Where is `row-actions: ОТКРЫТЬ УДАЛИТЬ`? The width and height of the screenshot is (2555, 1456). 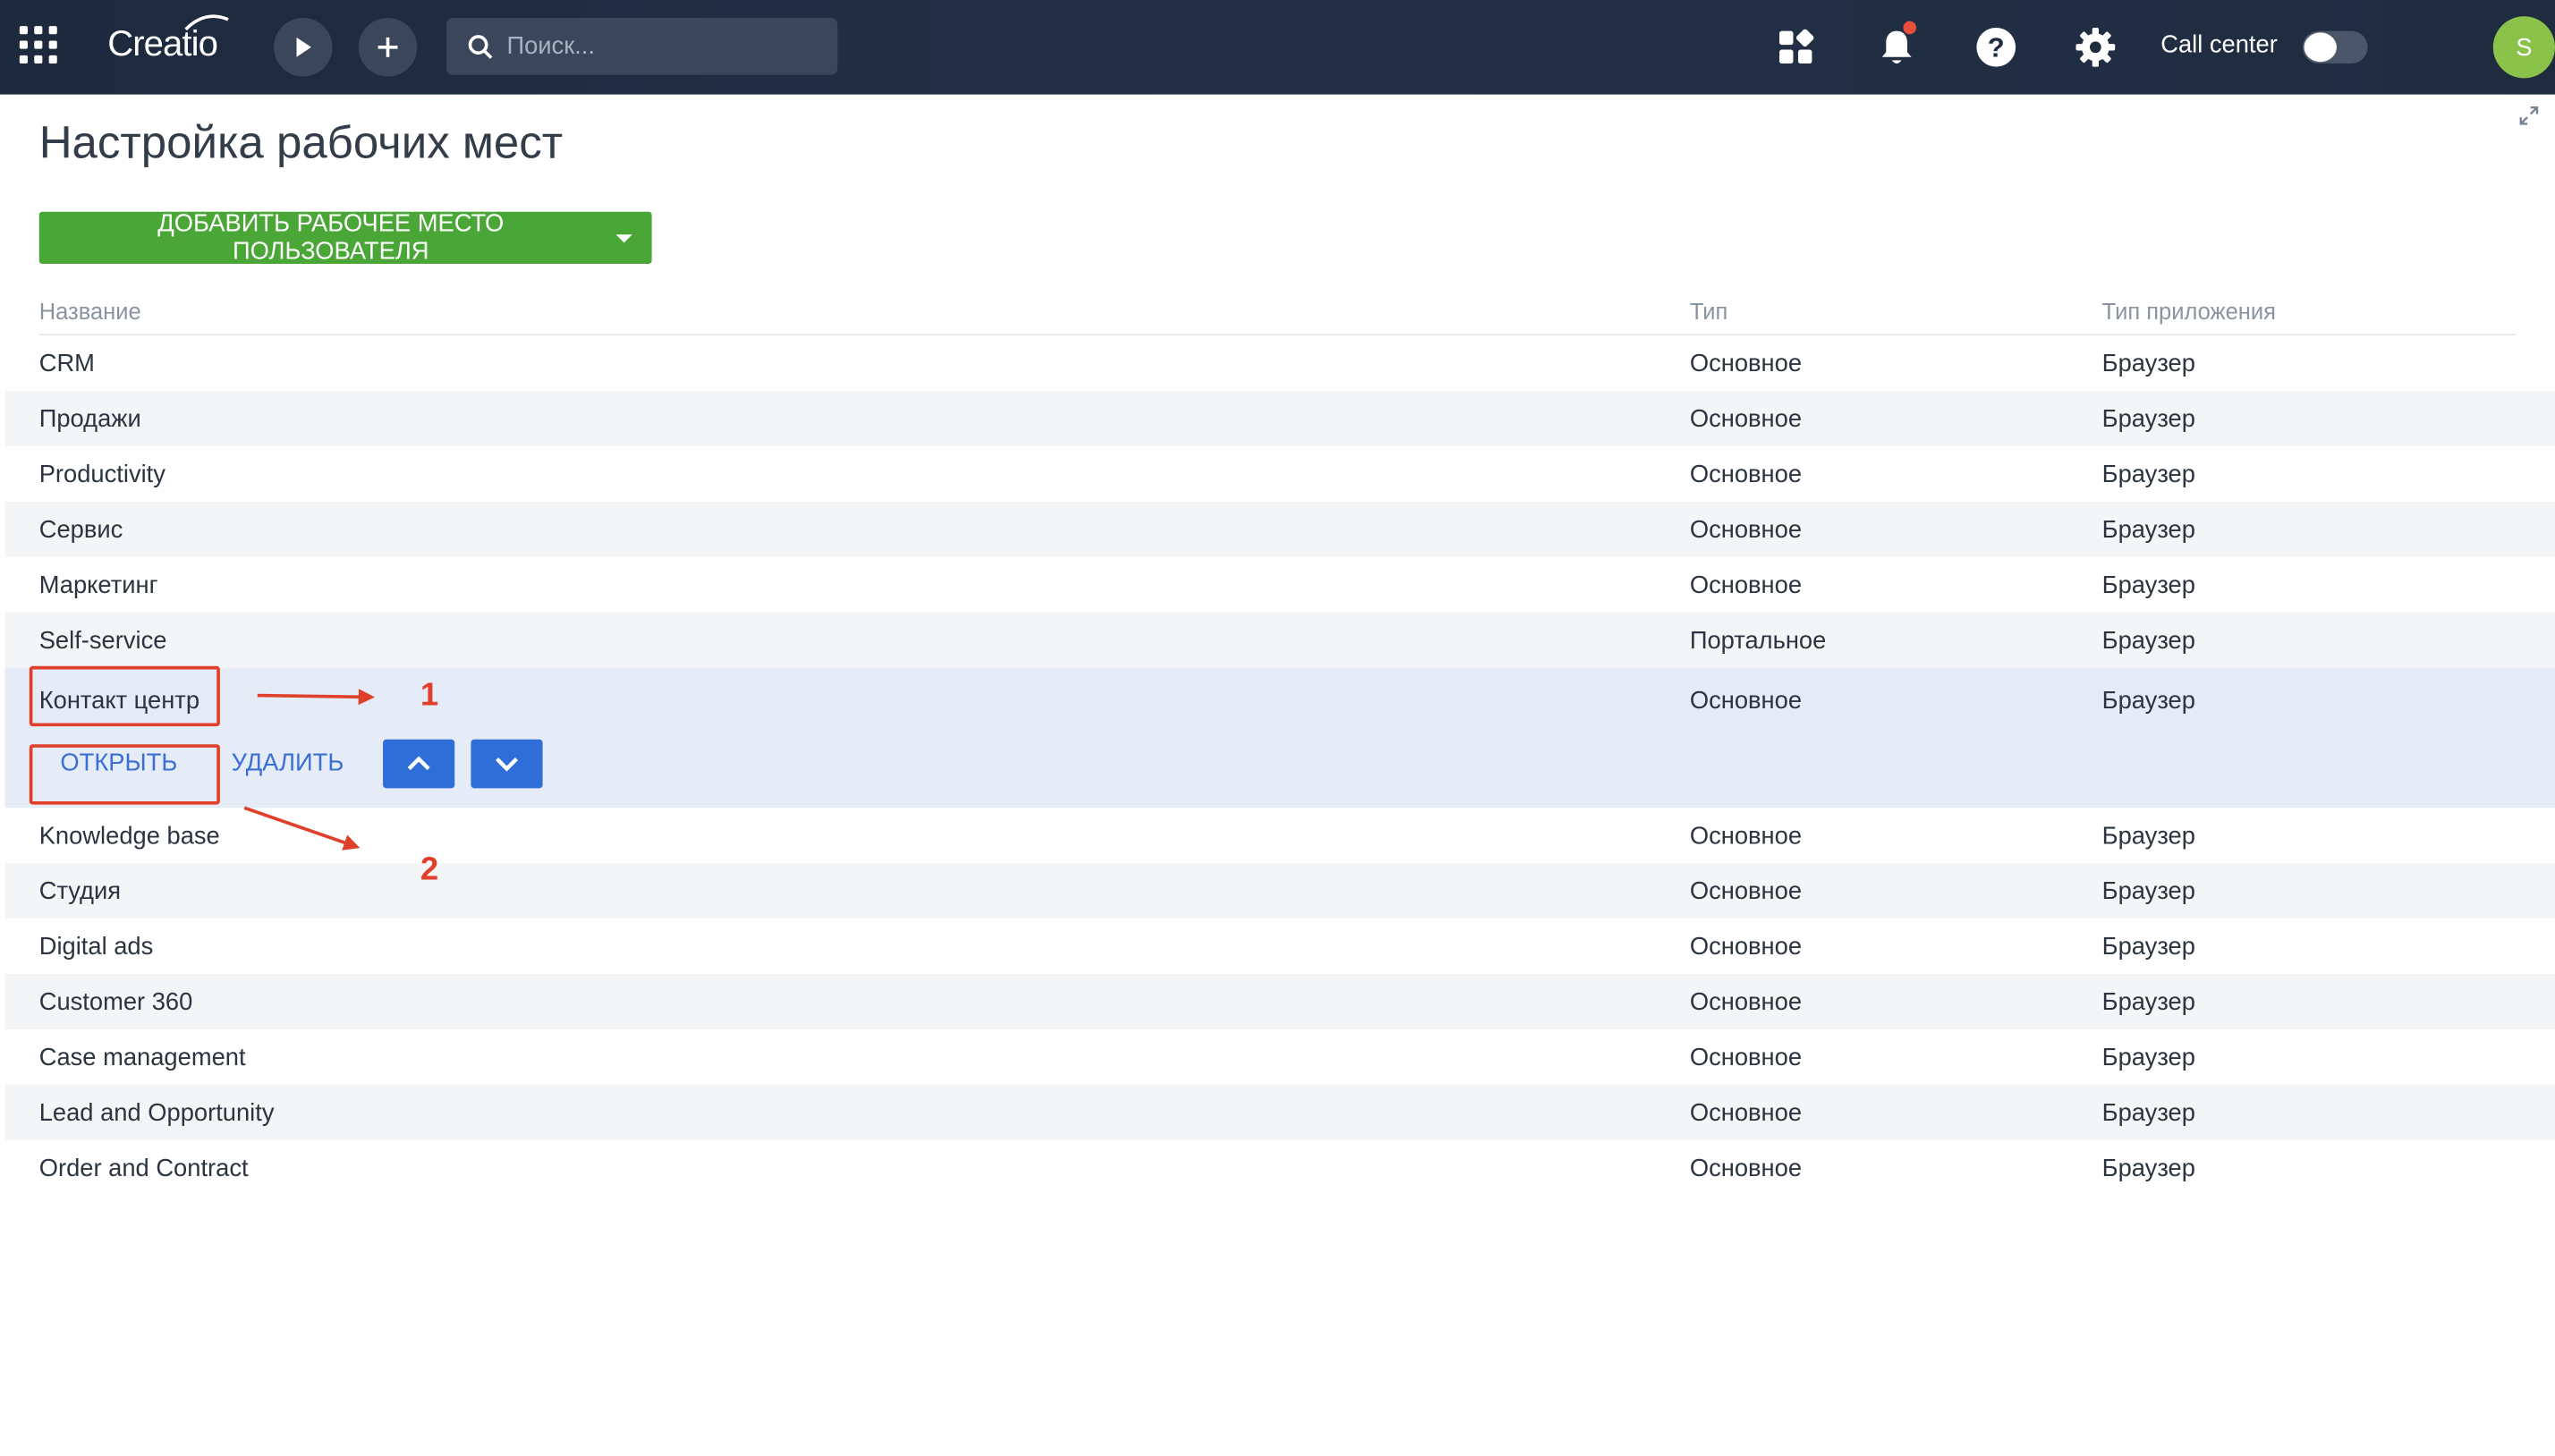
row-actions: ОТКРЫТЬ УДАЛИТЬ is located at coordinates (1279, 769).